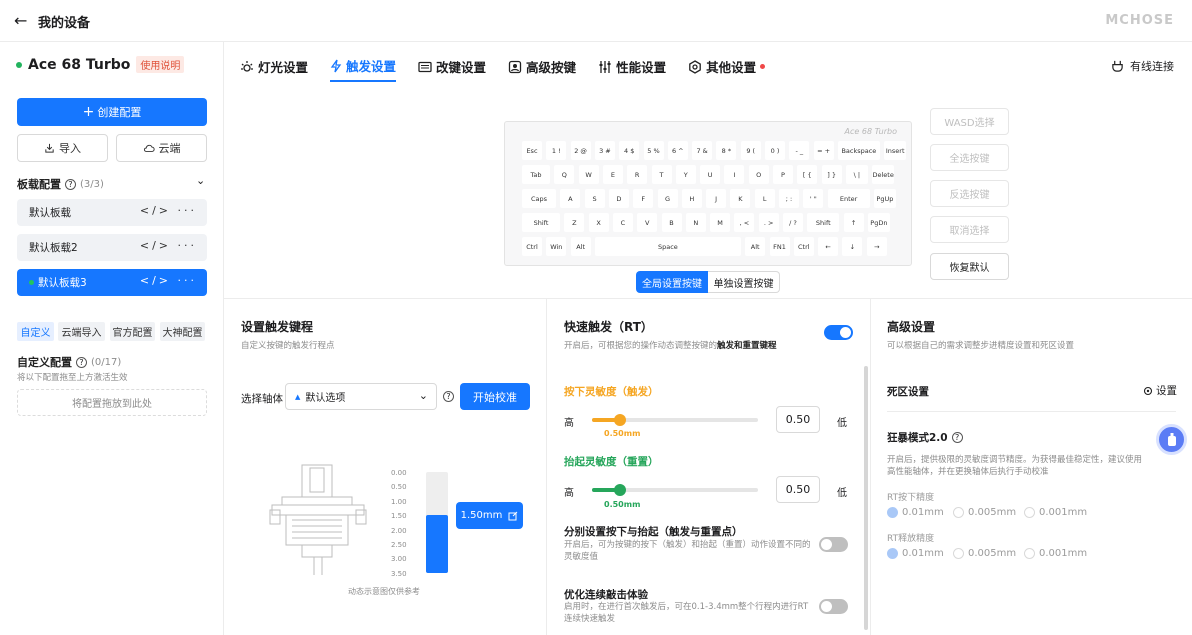 The width and height of the screenshot is (1192, 635). I want to click on key-0-5: 5 %, so click(653, 150).